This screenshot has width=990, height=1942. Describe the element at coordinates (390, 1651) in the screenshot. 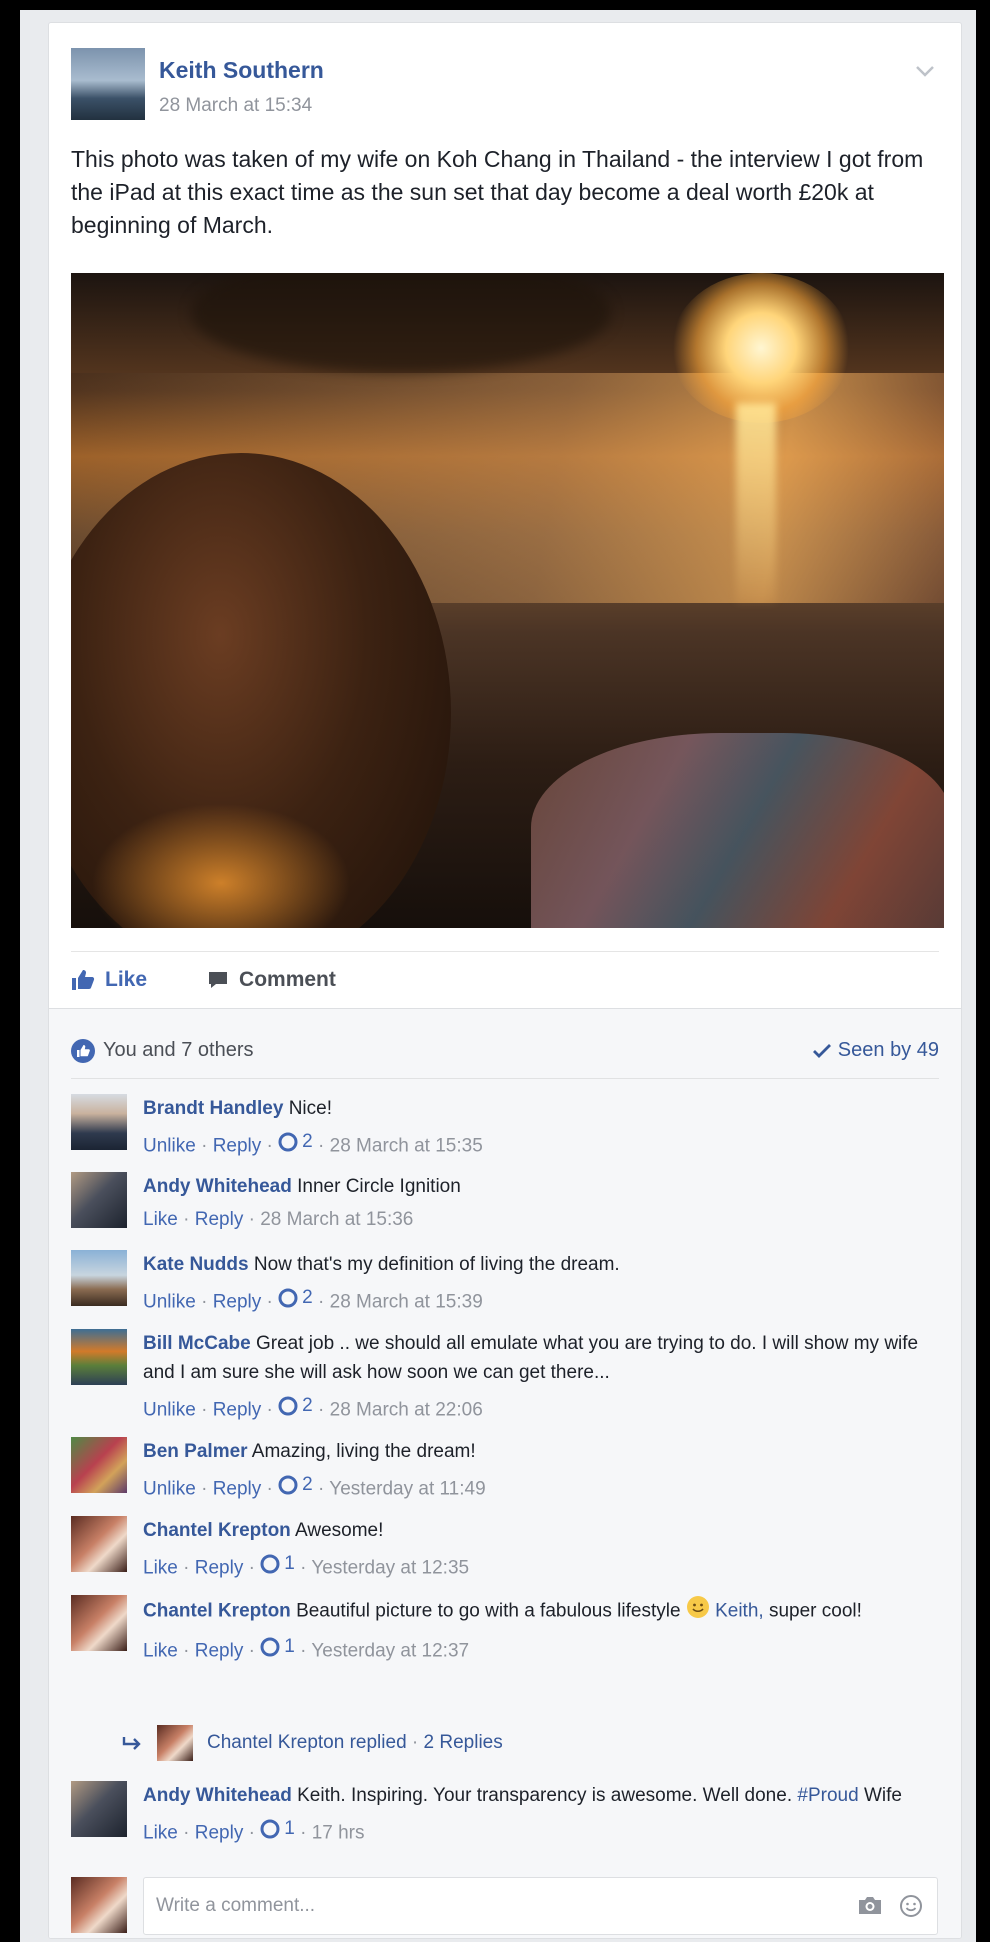

I see `comment-time: Yesterday at 12:37` at that location.